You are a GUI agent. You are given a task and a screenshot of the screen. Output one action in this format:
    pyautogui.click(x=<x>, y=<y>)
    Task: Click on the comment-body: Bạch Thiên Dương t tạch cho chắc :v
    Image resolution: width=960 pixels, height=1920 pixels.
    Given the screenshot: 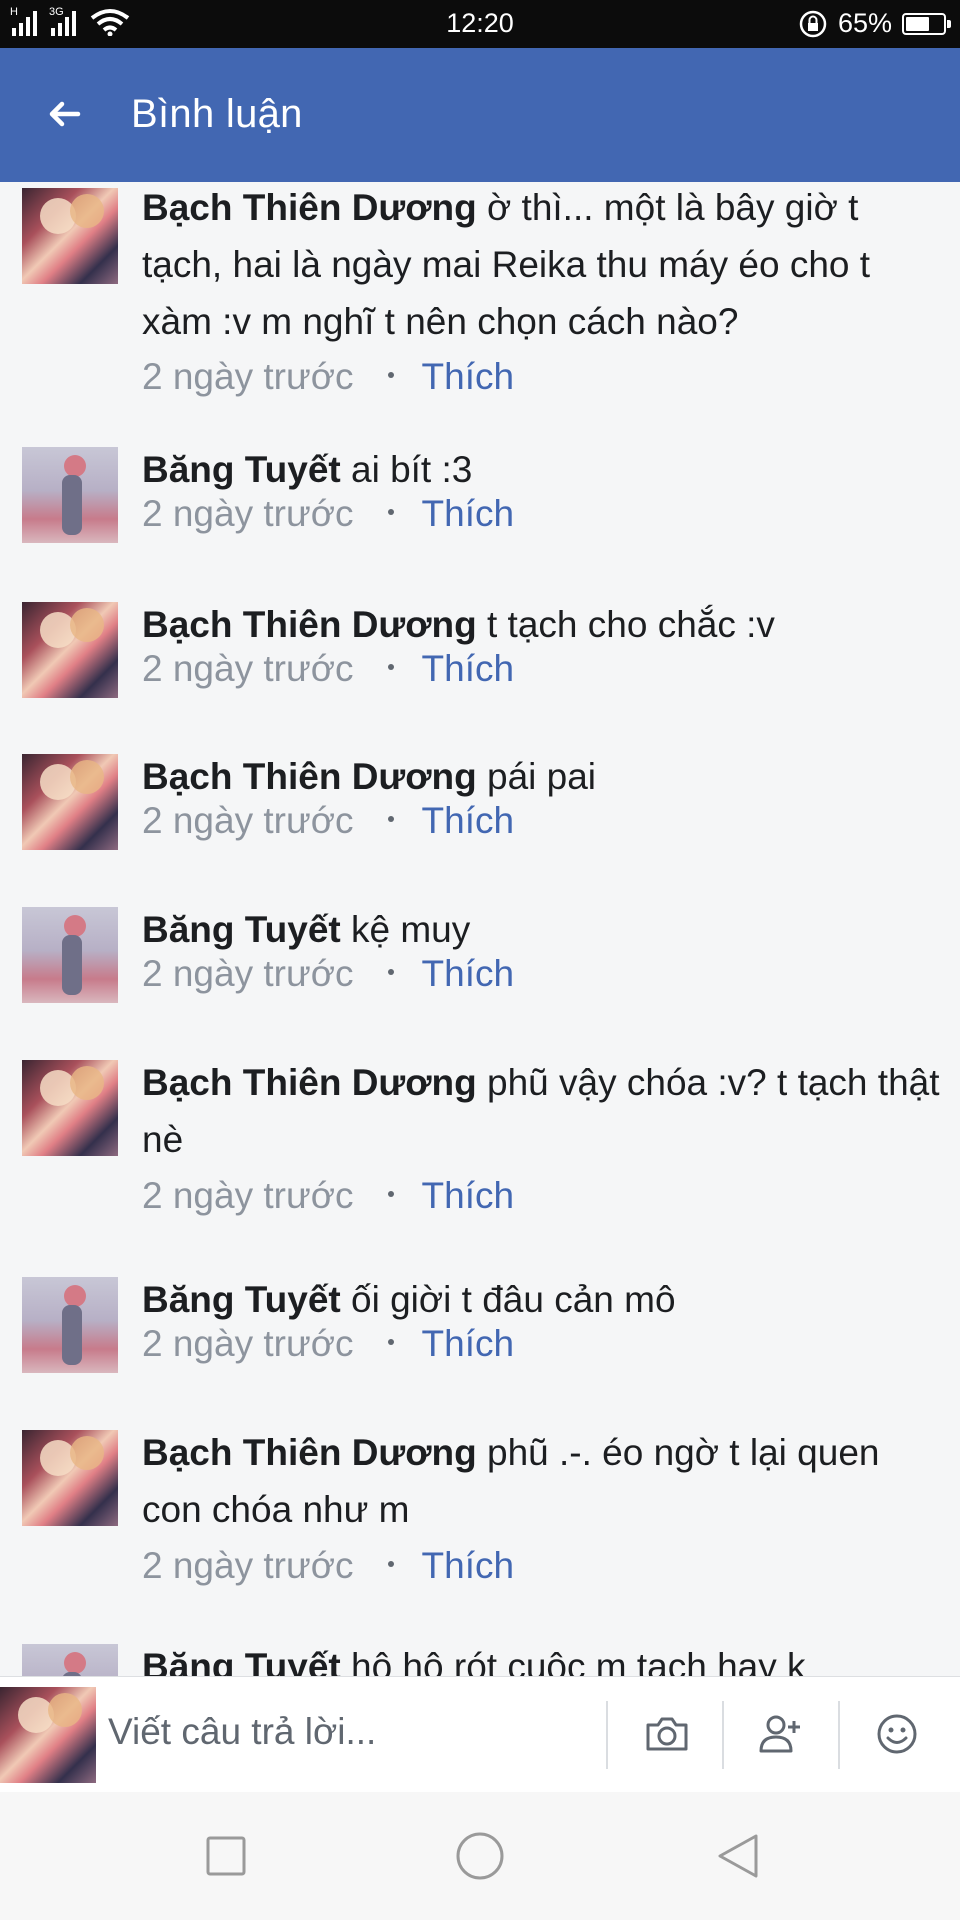 What is the action you would take?
    pyautogui.click(x=542, y=624)
    